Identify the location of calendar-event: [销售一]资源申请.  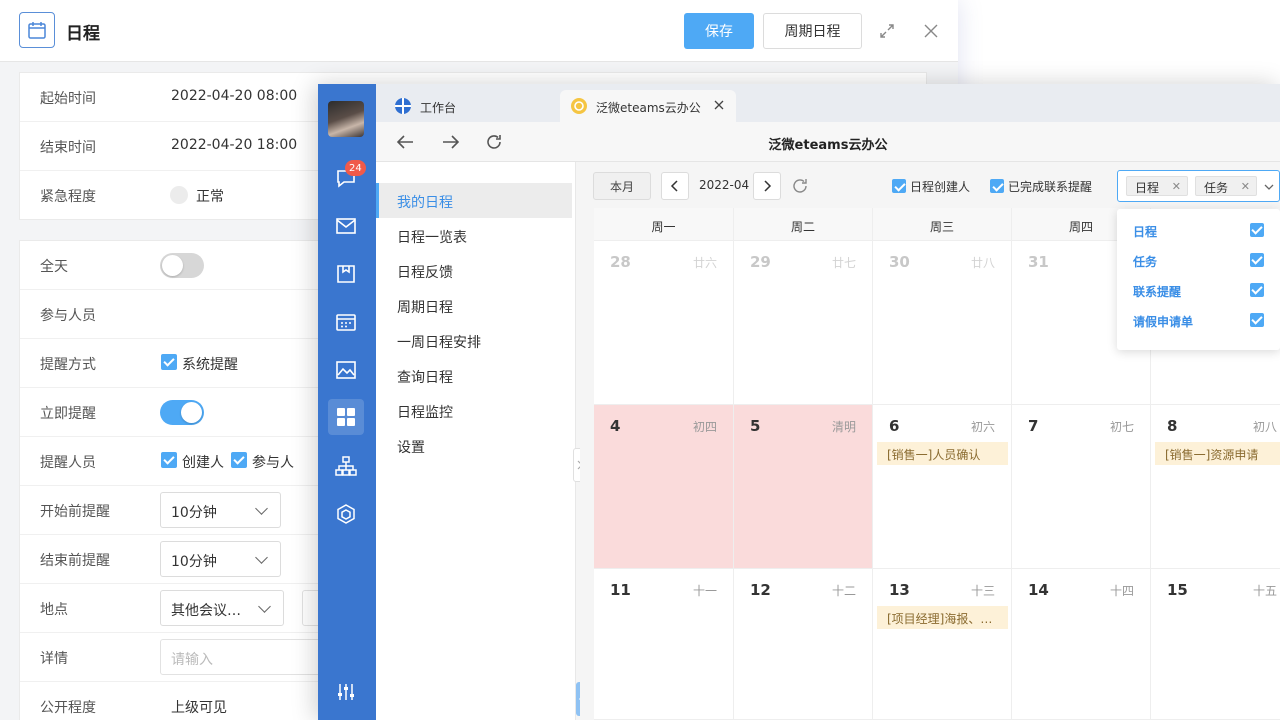
(1217, 453).